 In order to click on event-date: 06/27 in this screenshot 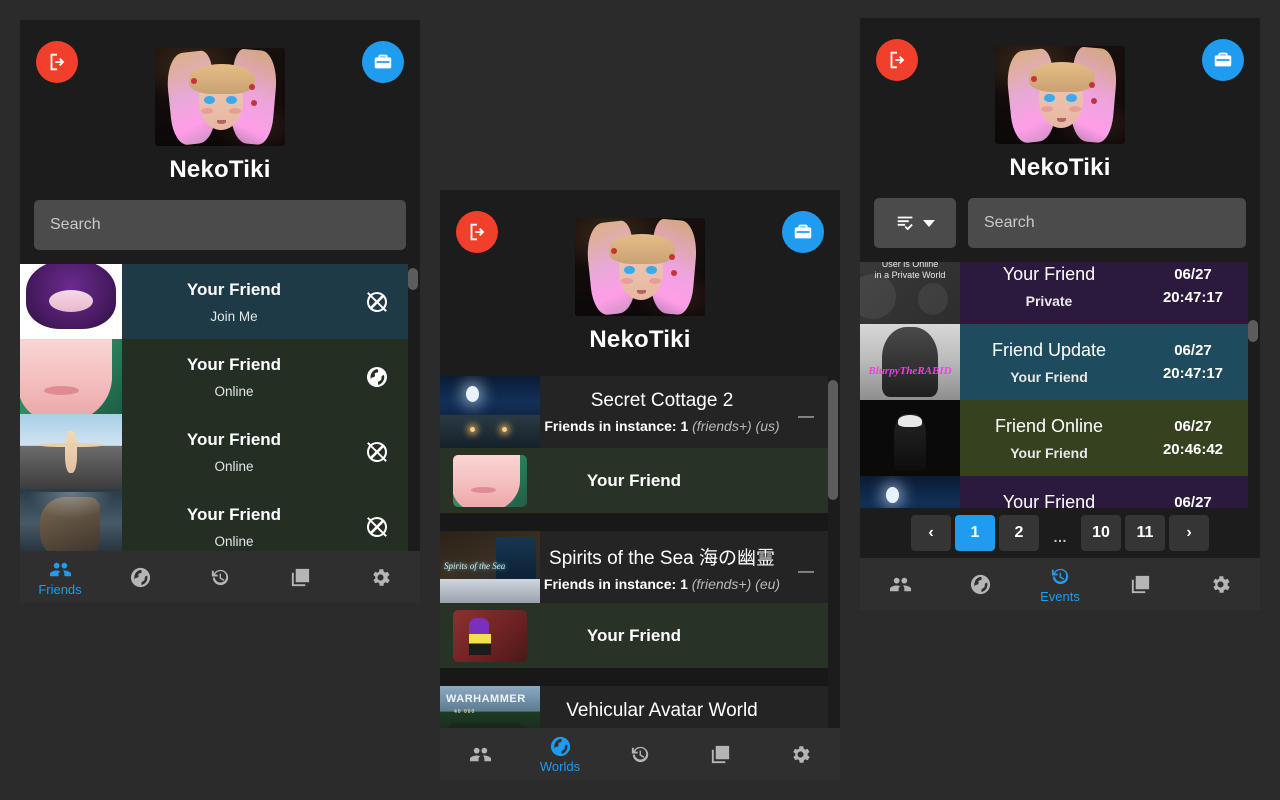, I will do `click(1193, 350)`.